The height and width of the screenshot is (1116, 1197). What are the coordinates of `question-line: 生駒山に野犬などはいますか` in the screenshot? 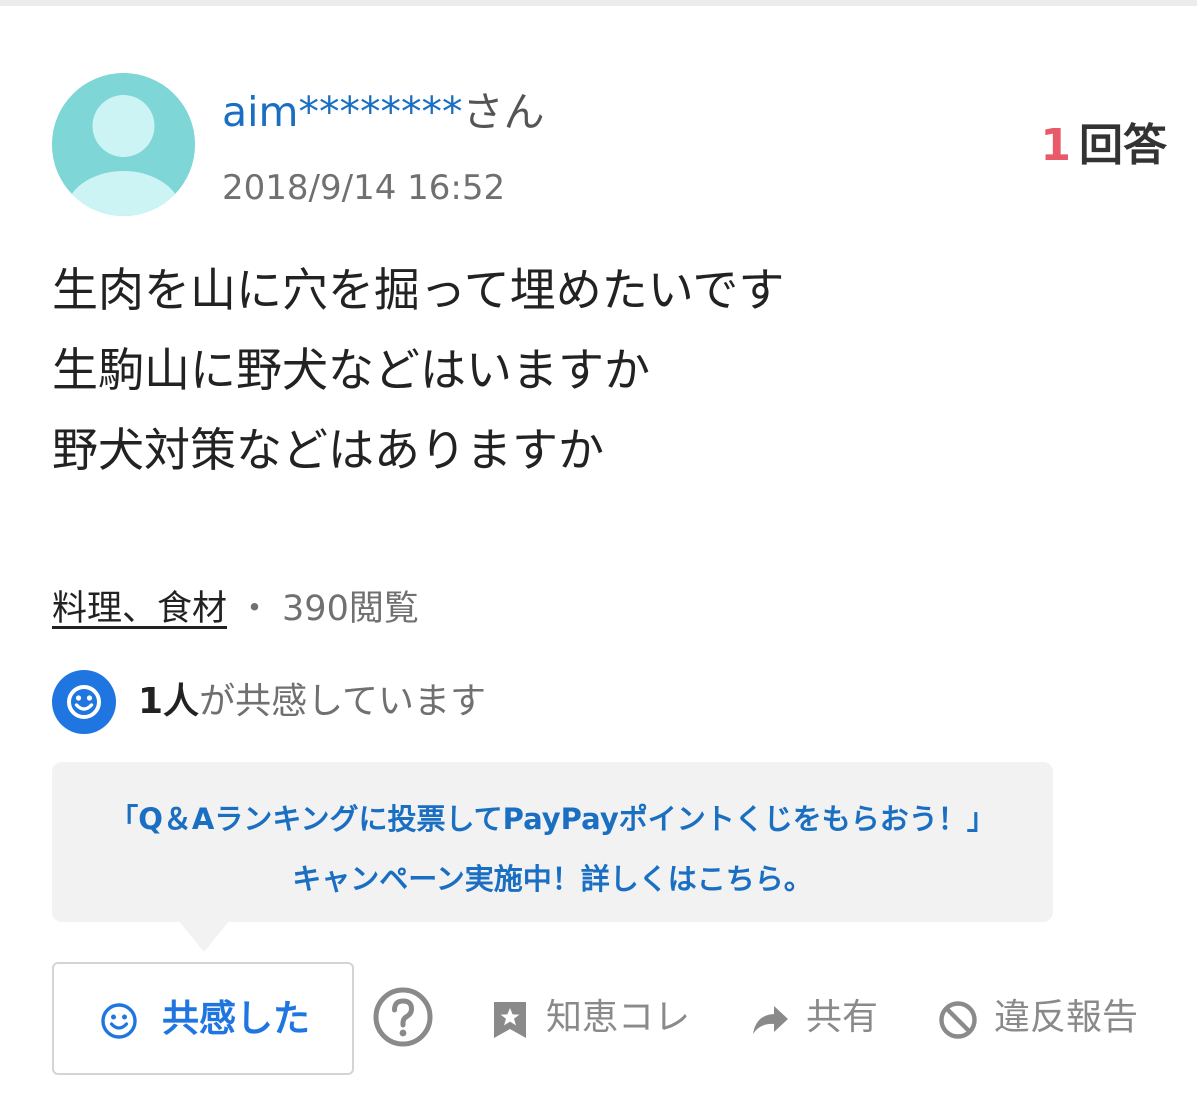 It's located at (351, 370).